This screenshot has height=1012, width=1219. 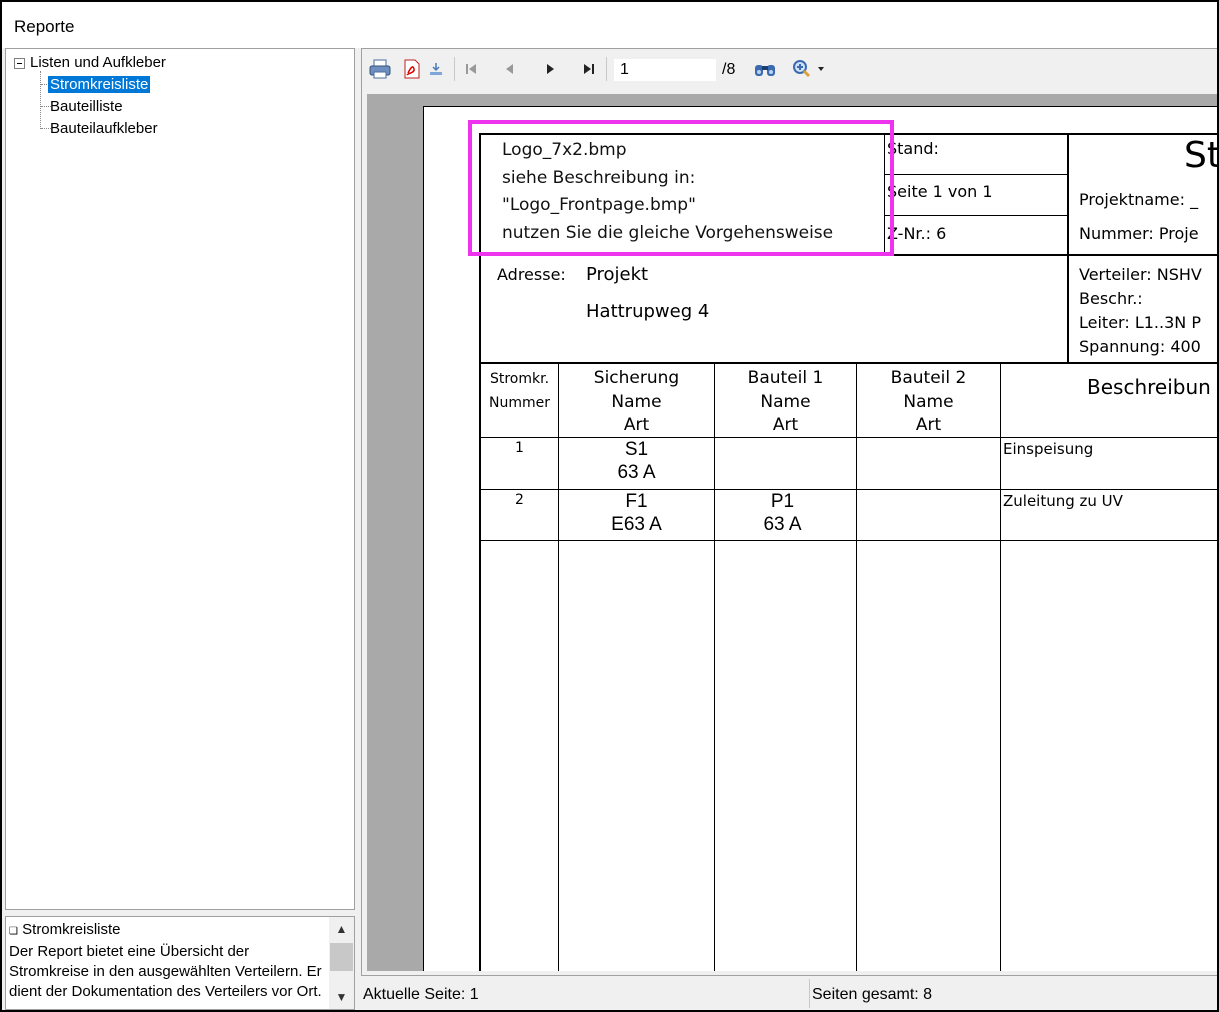 I want to click on adresse-line2: Hattrupweg 4, so click(x=648, y=311).